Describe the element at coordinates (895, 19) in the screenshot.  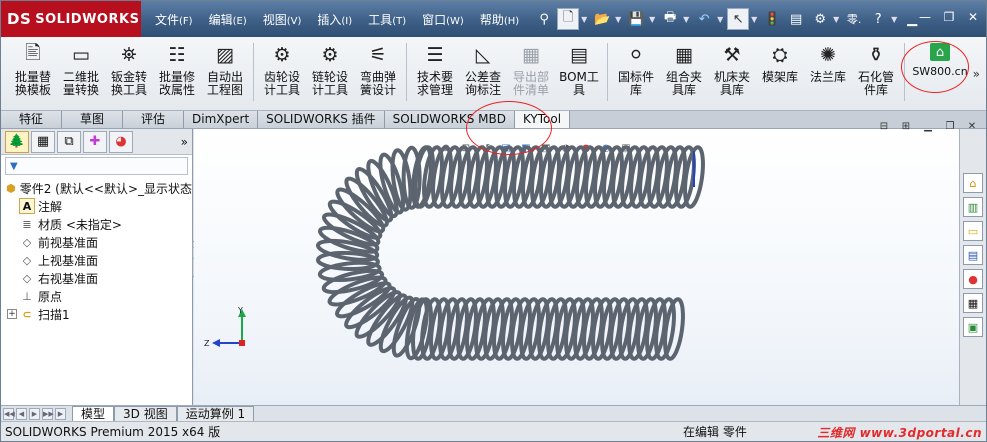
I see `help-dropdown-icon: ▼` at that location.